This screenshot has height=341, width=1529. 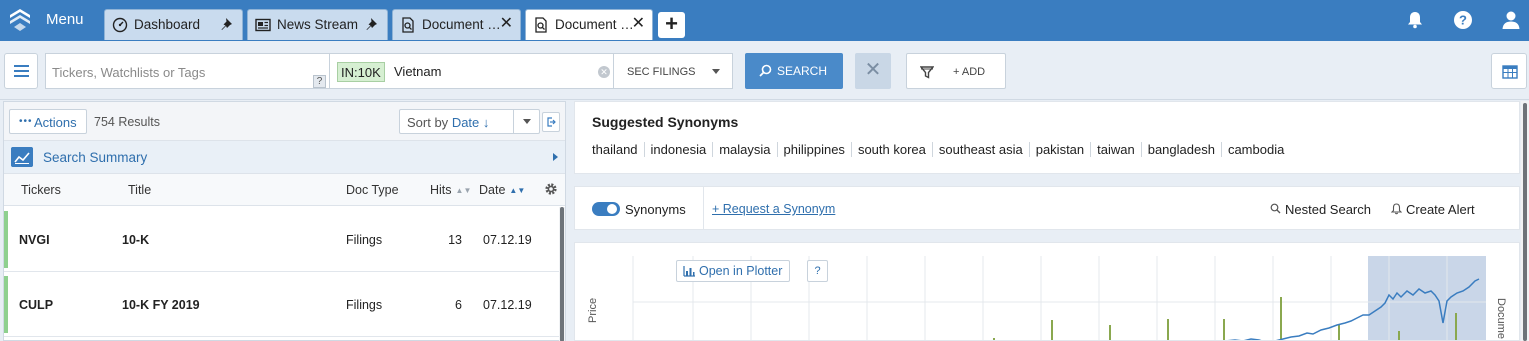 I want to click on hamburger-button, so click(x=21, y=71).